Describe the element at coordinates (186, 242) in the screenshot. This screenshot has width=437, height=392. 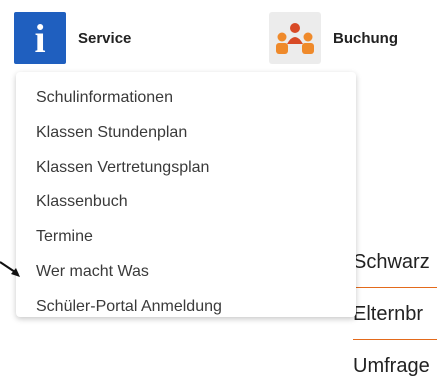
I see `menu-item-termine: Termine` at that location.